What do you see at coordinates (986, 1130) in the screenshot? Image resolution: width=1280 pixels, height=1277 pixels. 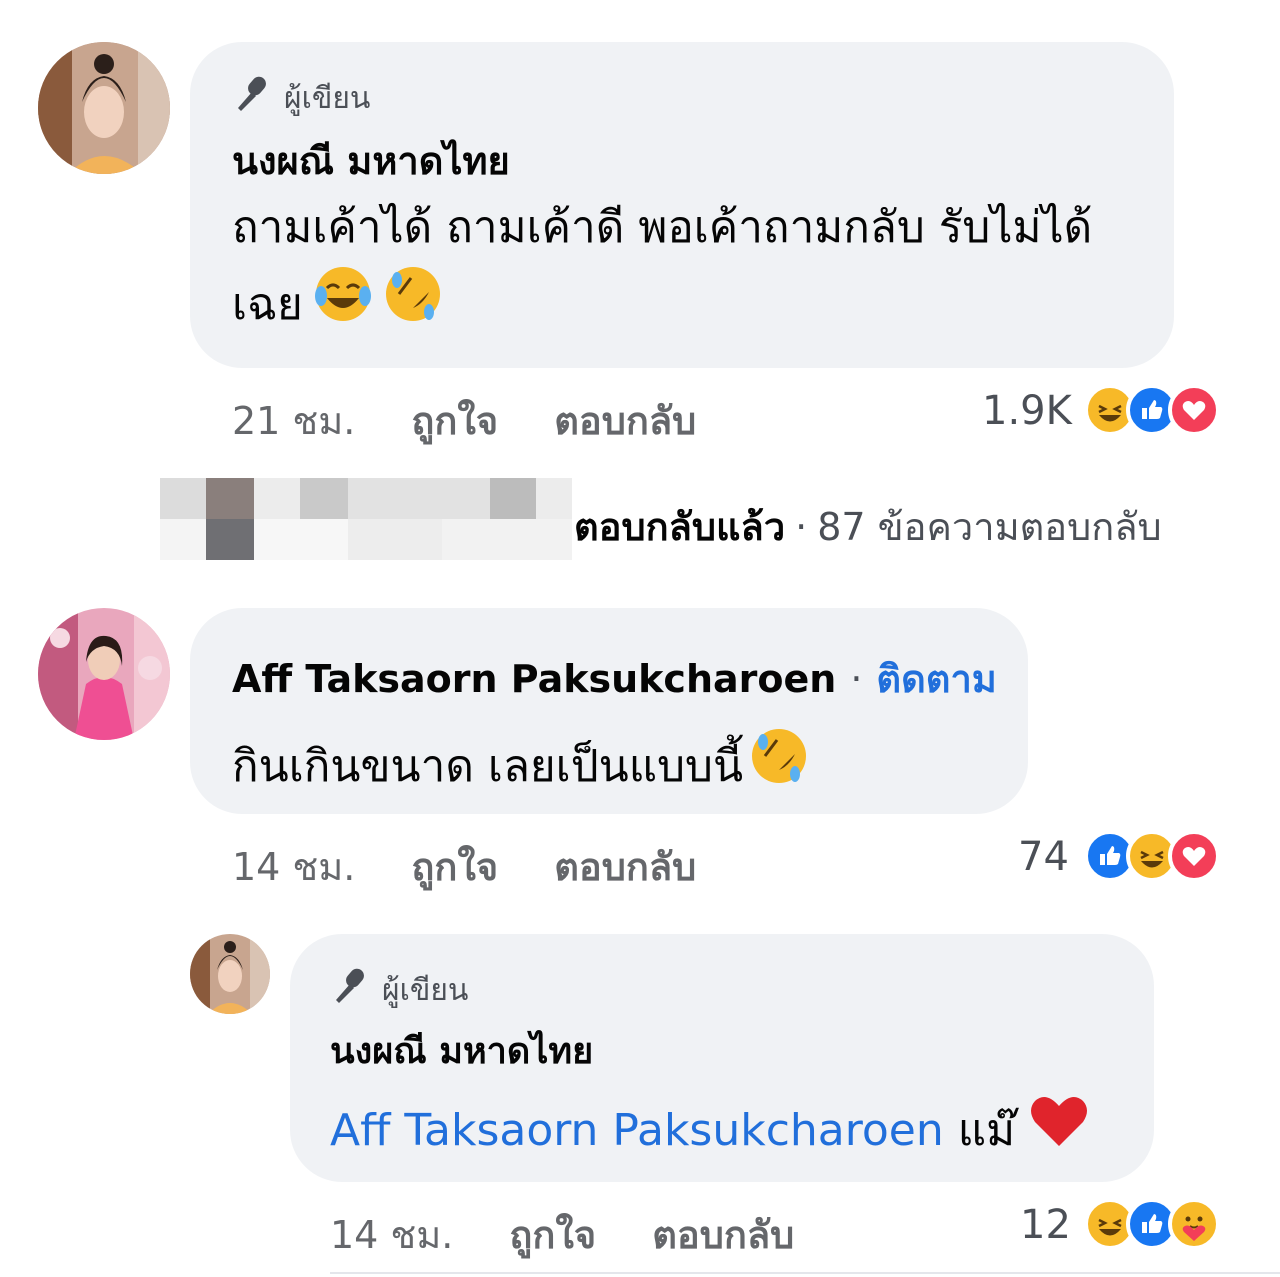 I see `comment-text-line: แม๊` at bounding box center [986, 1130].